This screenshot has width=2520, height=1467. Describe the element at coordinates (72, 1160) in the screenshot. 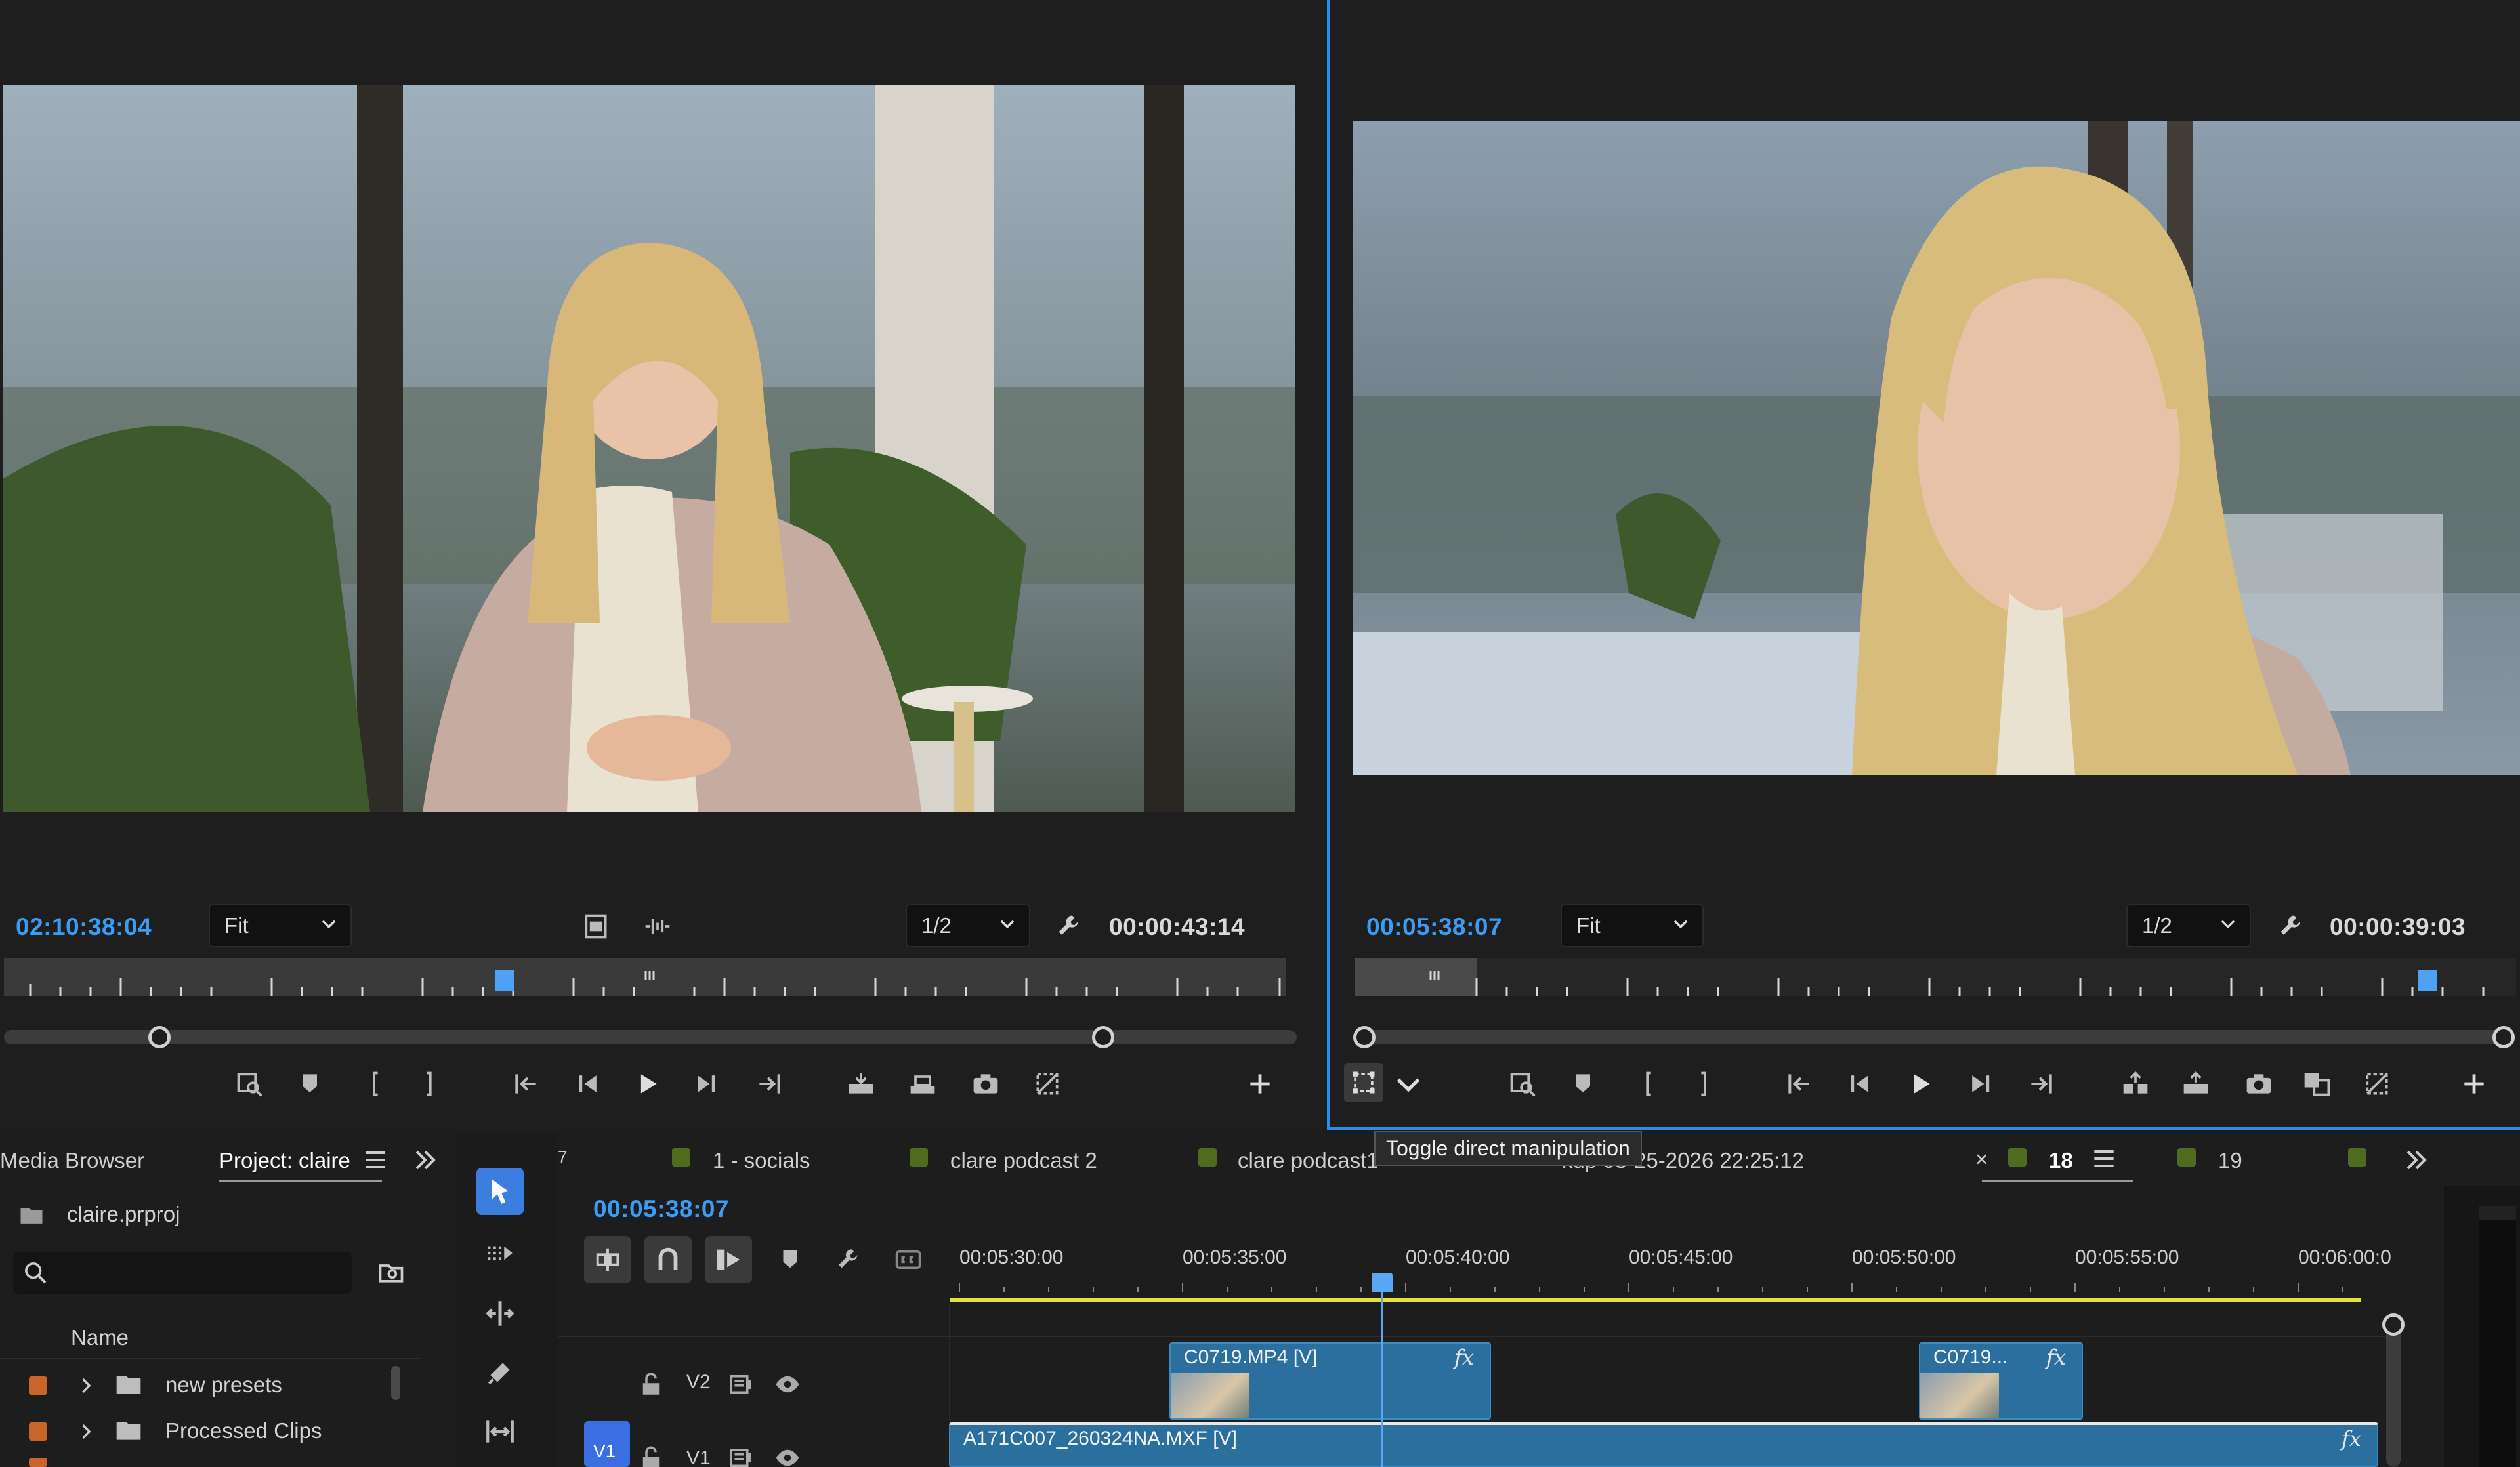

I see `tab-media-browser: Media Browser` at that location.